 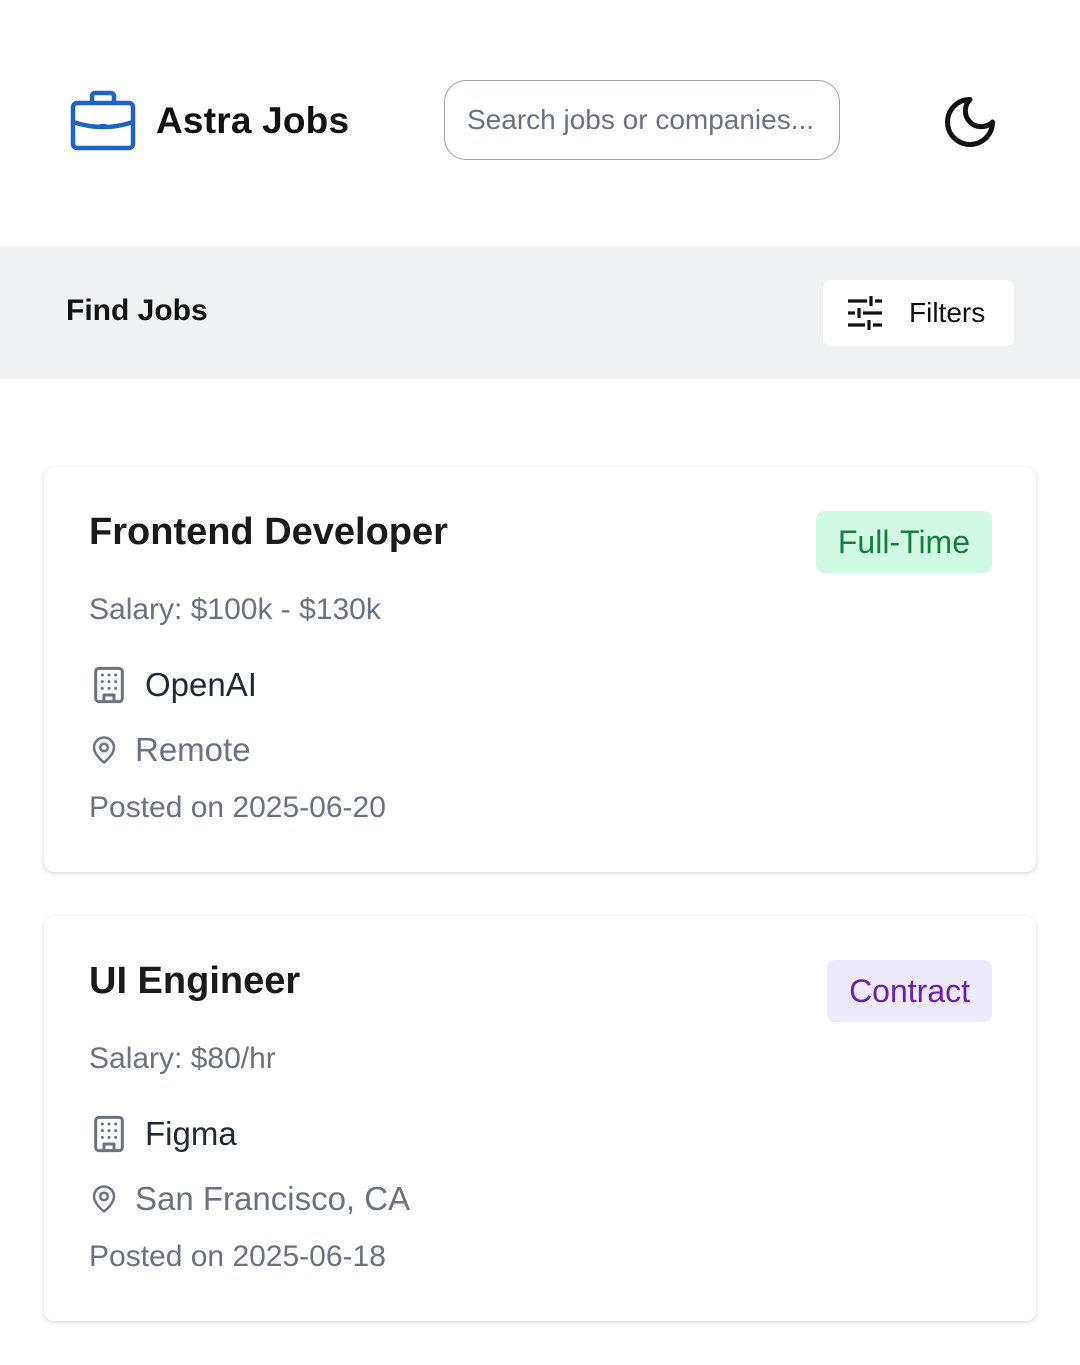 What do you see at coordinates (642, 120) in the screenshot?
I see `search-input` at bounding box center [642, 120].